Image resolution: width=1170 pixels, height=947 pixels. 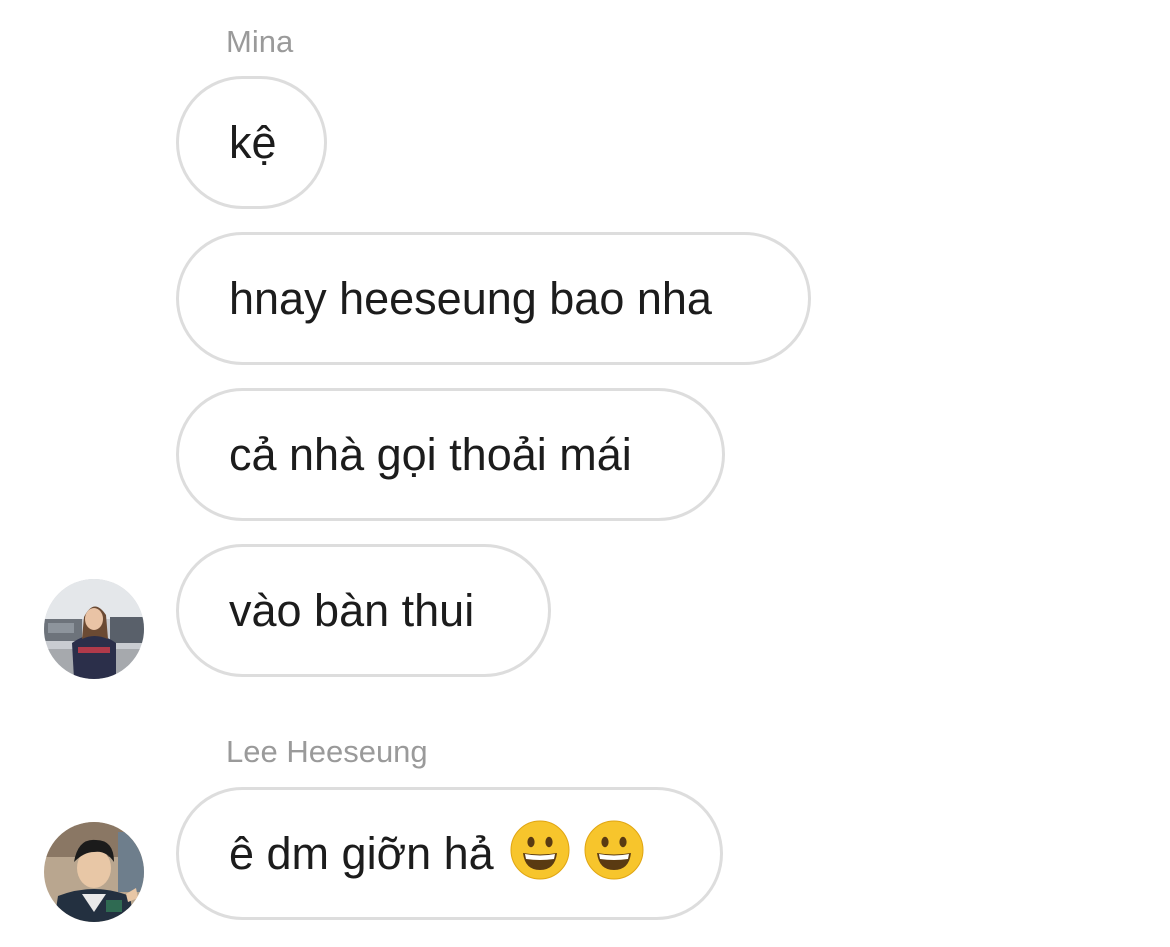 I want to click on sender-name-mina: Mina, so click(x=260, y=41).